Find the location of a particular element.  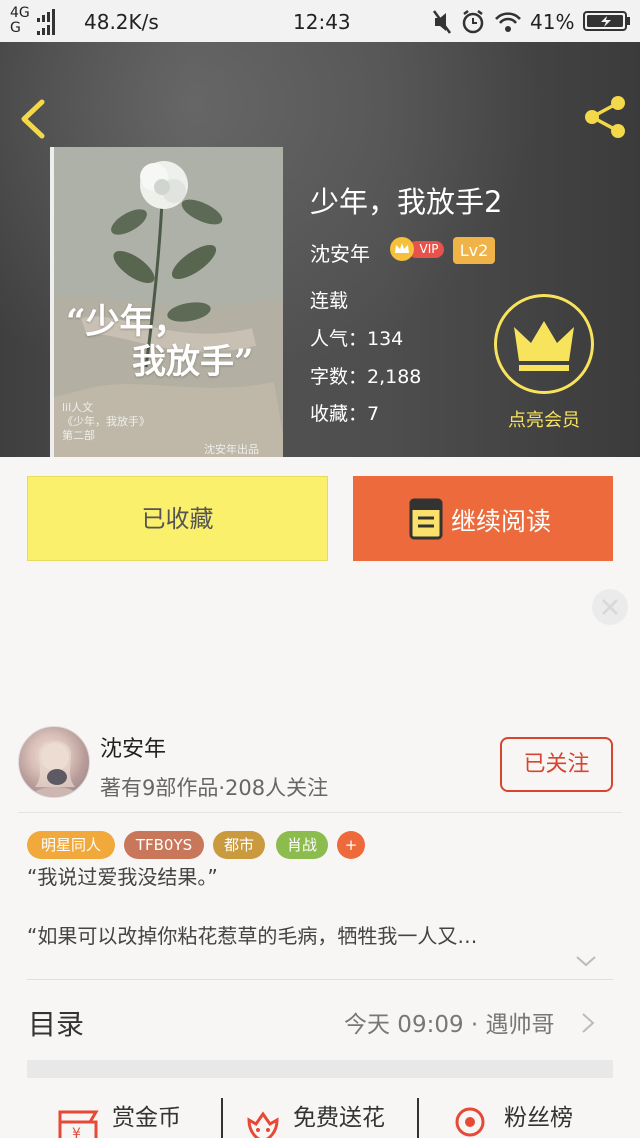

battery-icon is located at coordinates (606, 21).